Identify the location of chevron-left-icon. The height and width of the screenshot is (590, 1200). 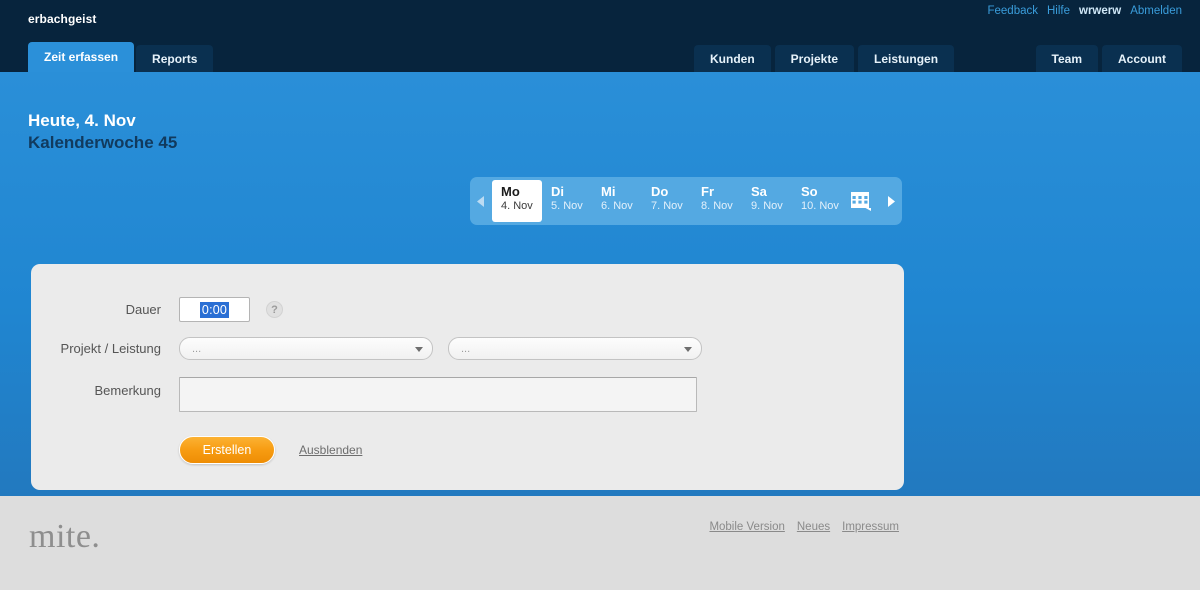
(481, 201).